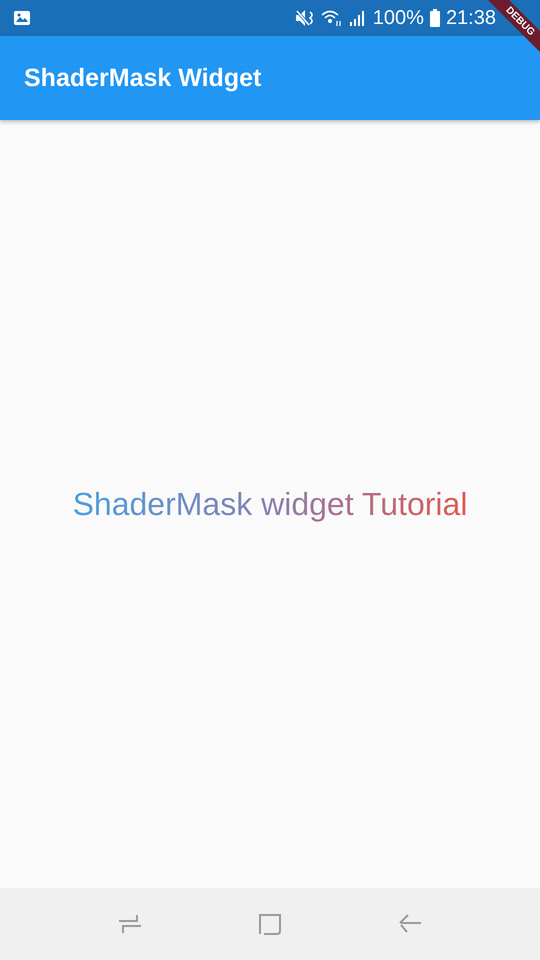  I want to click on battery-icon, so click(435, 18).